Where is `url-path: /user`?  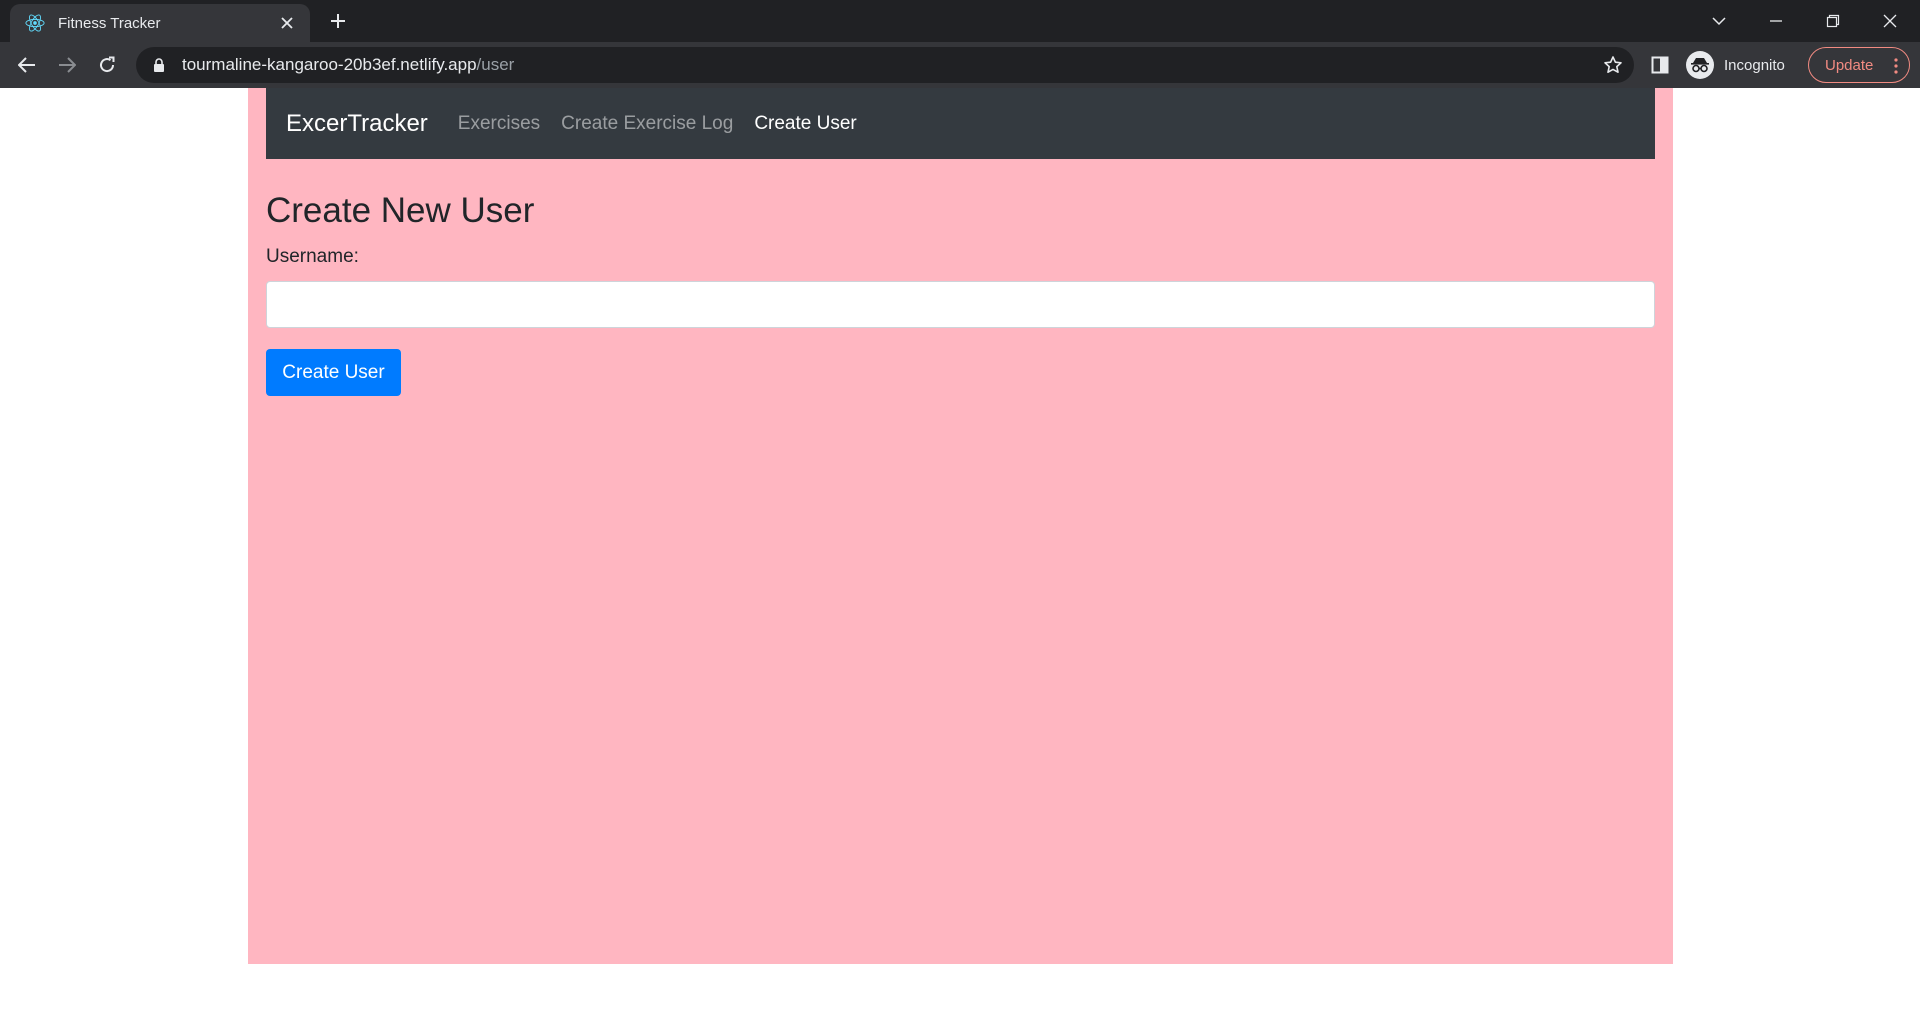
url-path: /user is located at coordinates (495, 64).